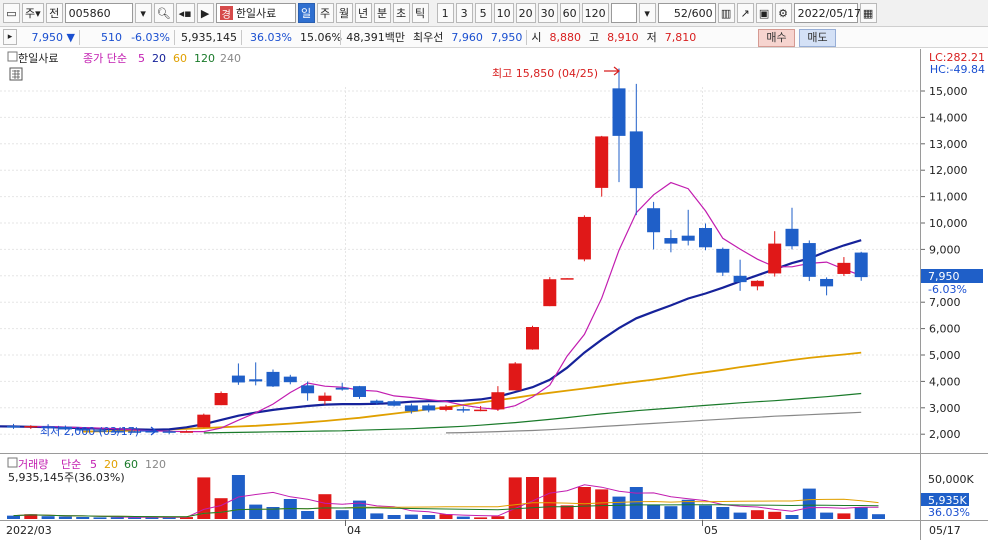 The image size is (988, 540). What do you see at coordinates (868, 13) in the screenshot?
I see `calendar-icon: ▦` at bounding box center [868, 13].